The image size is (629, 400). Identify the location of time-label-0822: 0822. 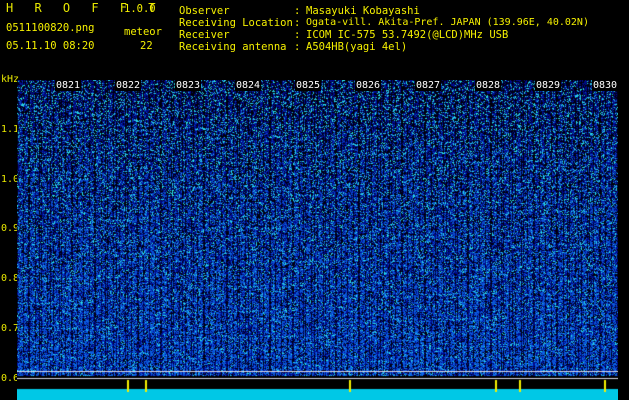
(128, 85).